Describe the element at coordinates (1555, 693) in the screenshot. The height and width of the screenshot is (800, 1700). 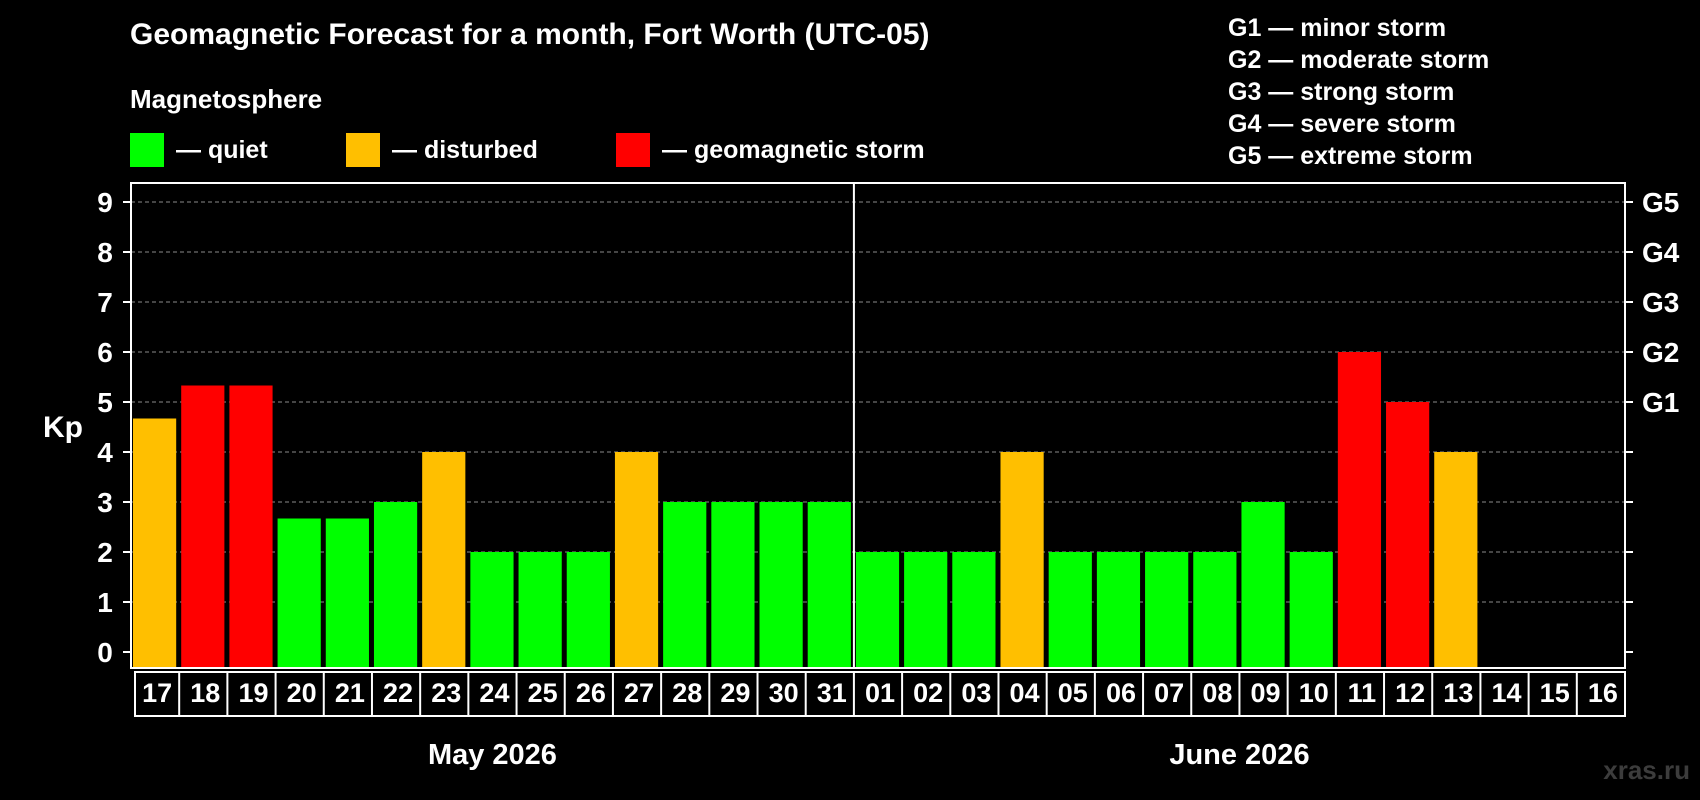
I see `x-tick-label: 15` at that location.